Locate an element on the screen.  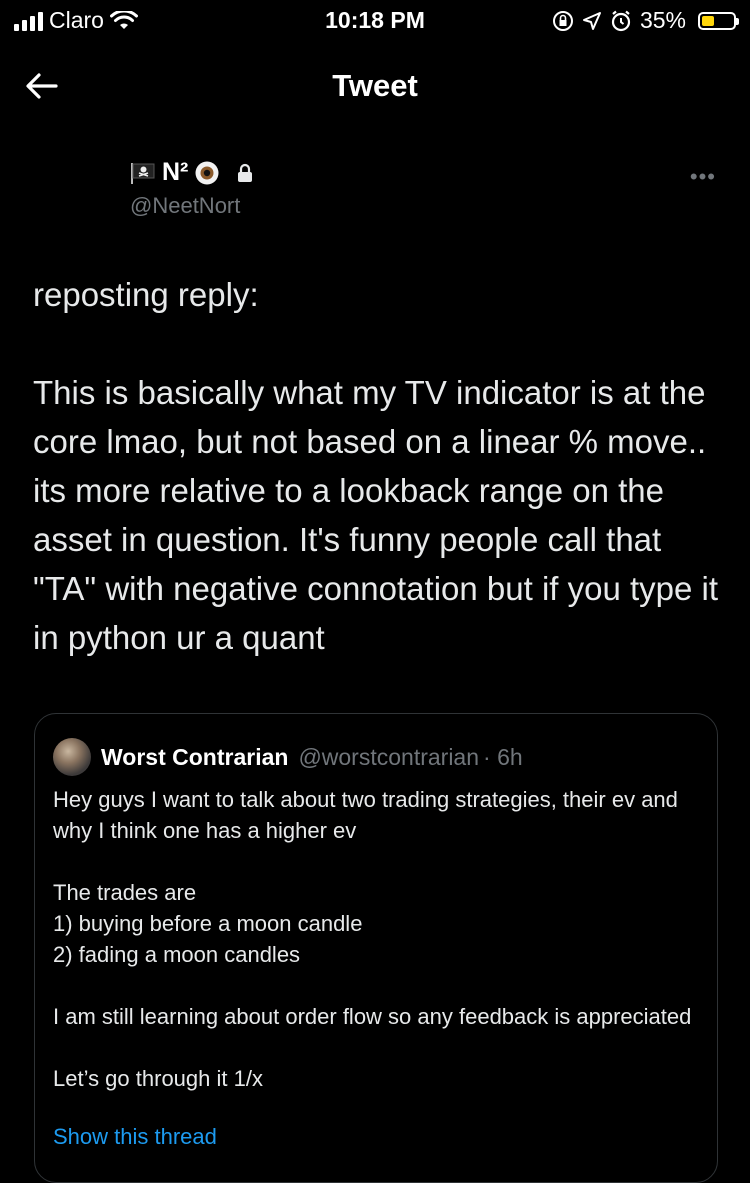
status-right: 35% is located at coordinates (645, 20).